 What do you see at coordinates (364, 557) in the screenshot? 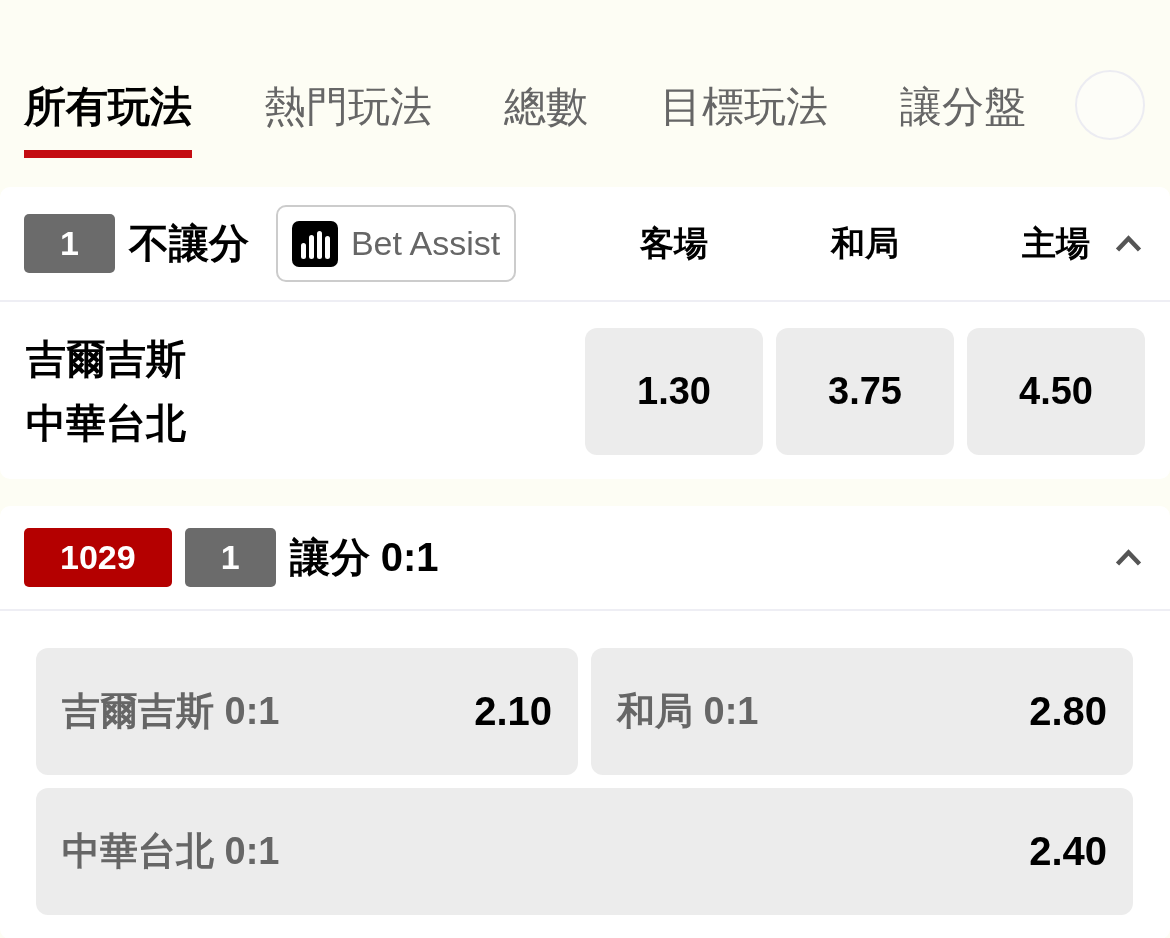
I see `market-title: 讓分 0:1` at bounding box center [364, 557].